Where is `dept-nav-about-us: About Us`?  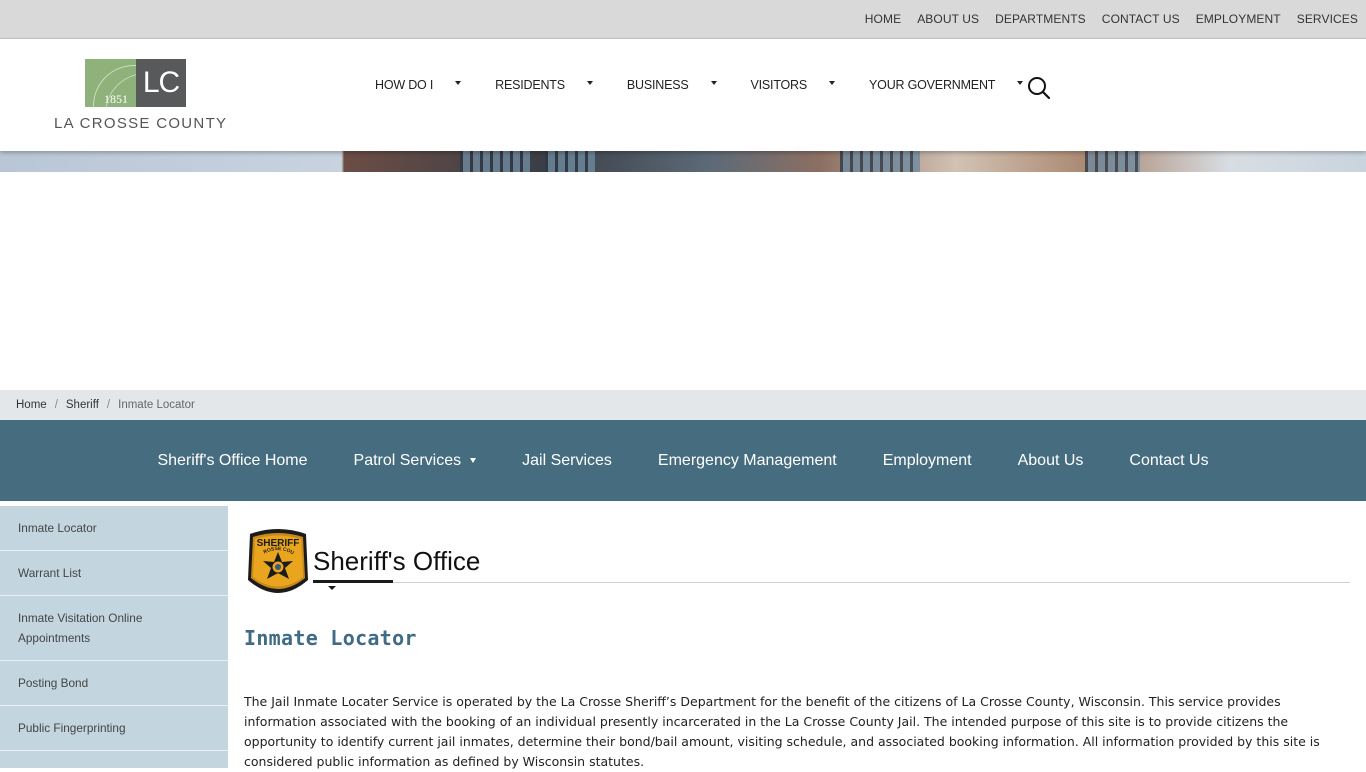 dept-nav-about-us: About Us is located at coordinates (1051, 461).